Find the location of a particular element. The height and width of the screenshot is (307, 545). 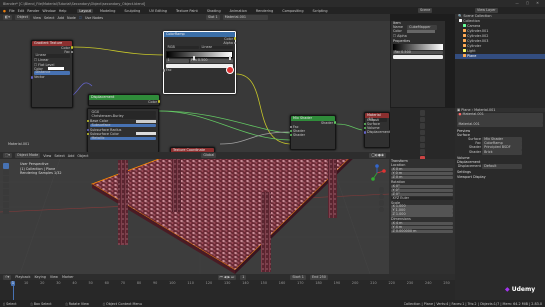

tab-scripting: Scripting is located at coordinates (320, 11).